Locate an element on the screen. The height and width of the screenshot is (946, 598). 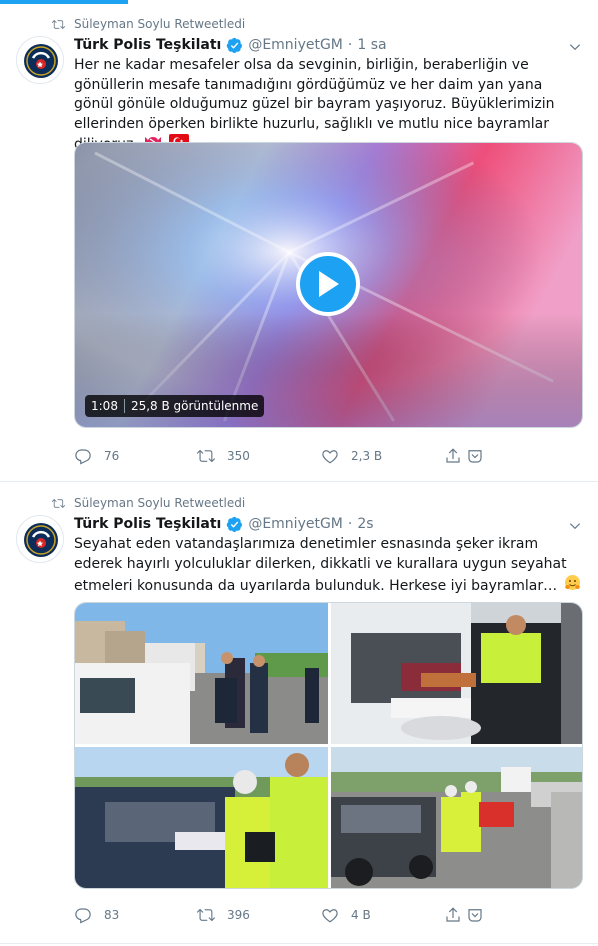
like-count: 4 B is located at coordinates (361, 915).